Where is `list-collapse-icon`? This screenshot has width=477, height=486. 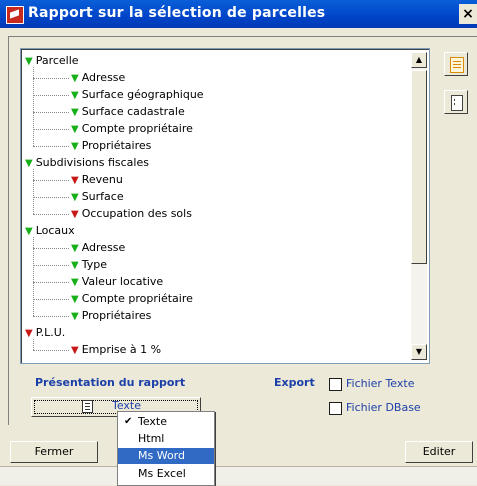 list-collapse-icon is located at coordinates (457, 103).